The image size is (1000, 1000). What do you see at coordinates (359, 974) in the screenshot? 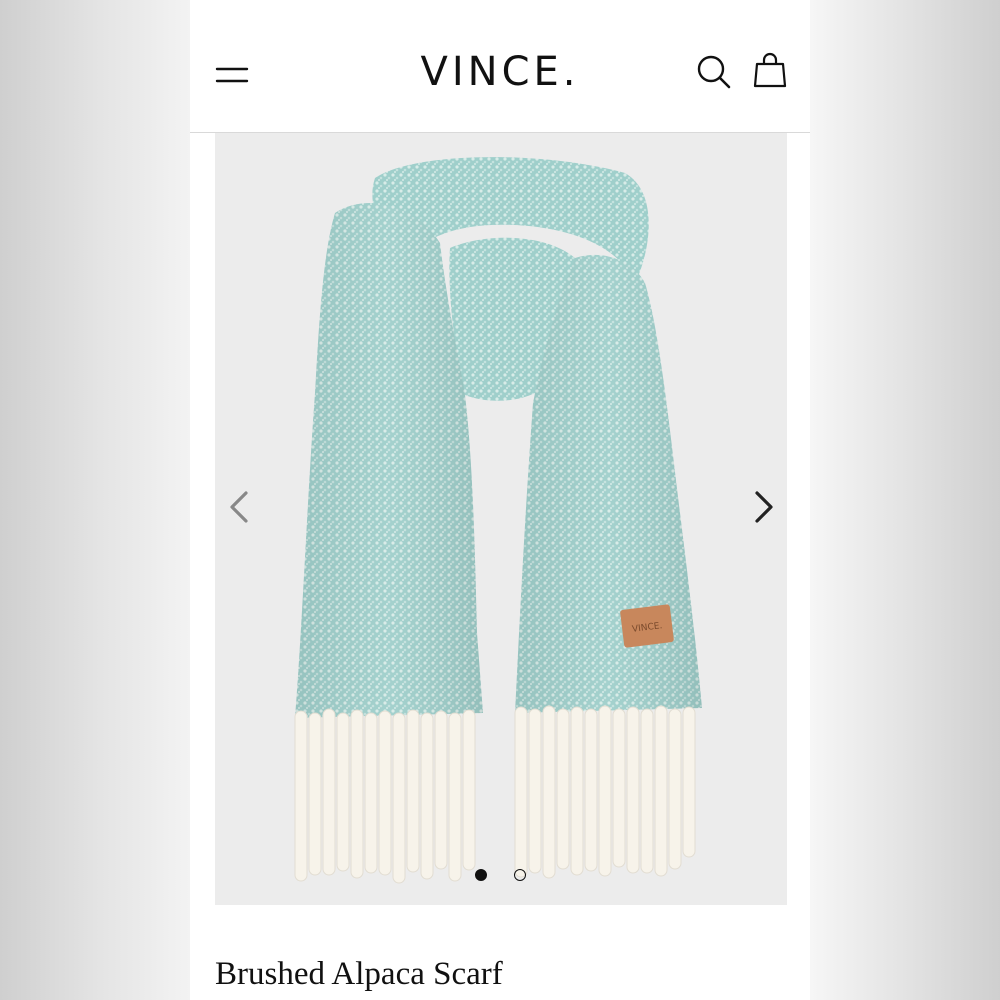
I see `product-title: Brushed Alpaca Scarf` at bounding box center [359, 974].